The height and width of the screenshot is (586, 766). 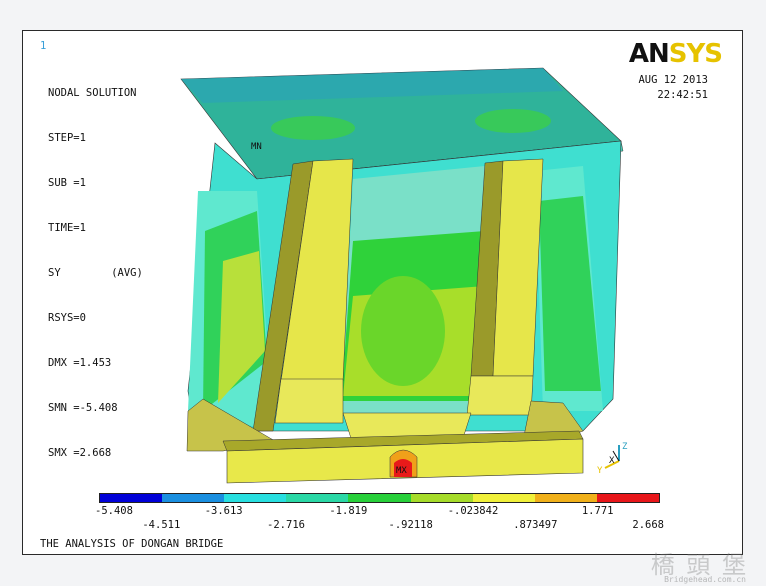 I want to click on deck-stress-zone-right, so click(x=513, y=121).